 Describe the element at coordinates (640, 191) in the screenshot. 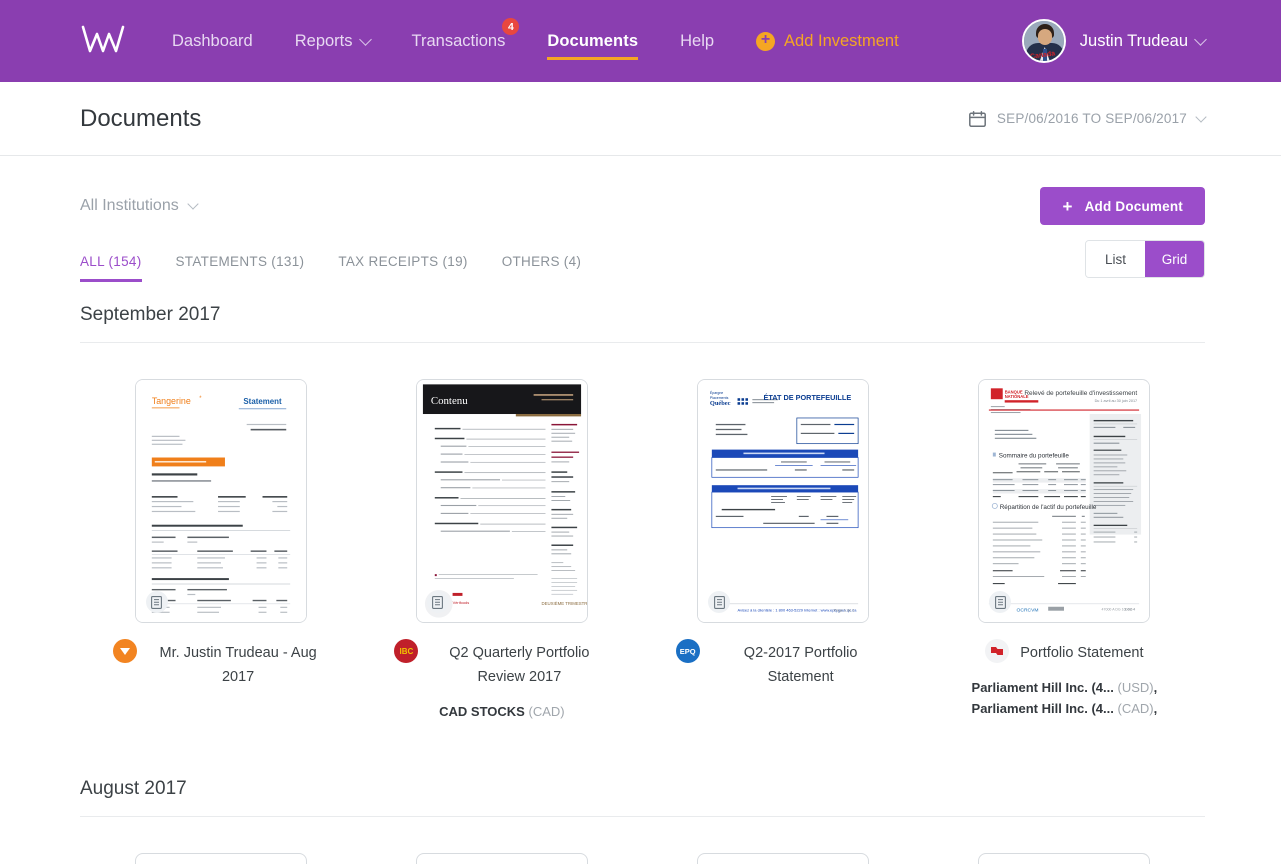

I see `filter-row: All Institutions + Add Document` at that location.